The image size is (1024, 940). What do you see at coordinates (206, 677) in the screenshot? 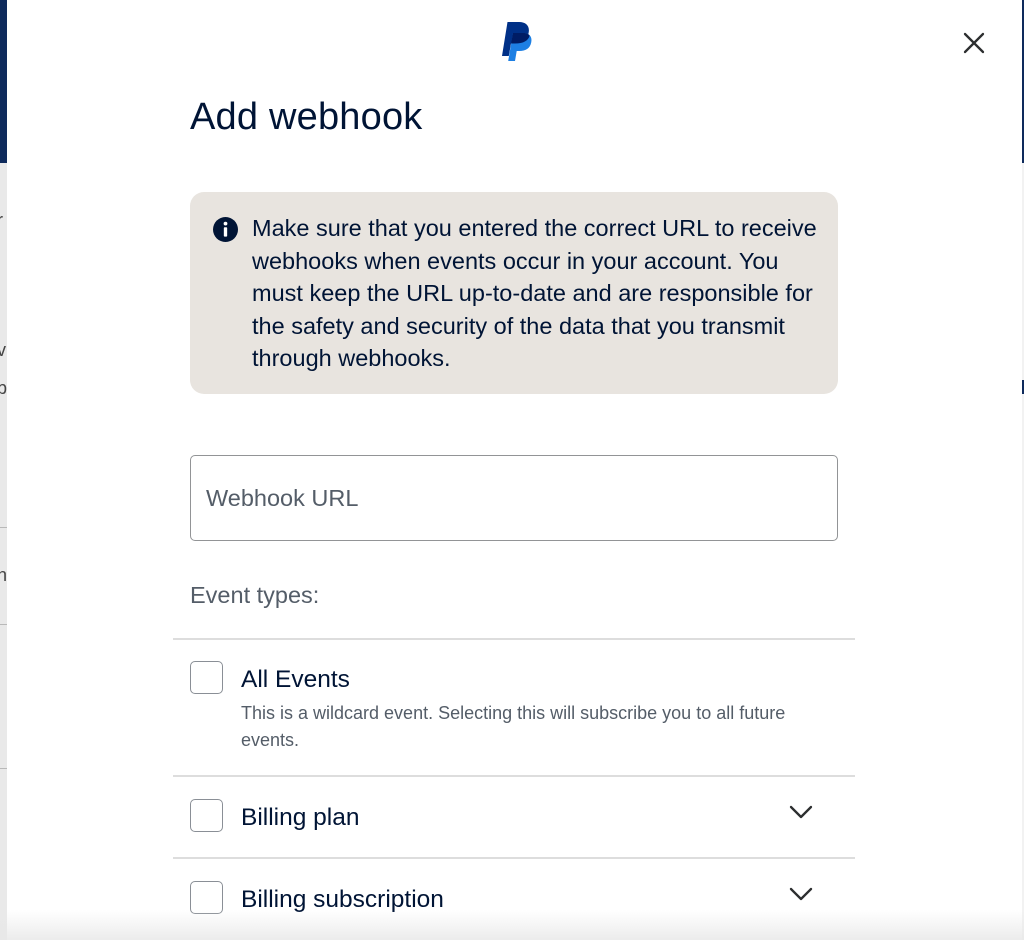
I see `all-events-checkbox` at bounding box center [206, 677].